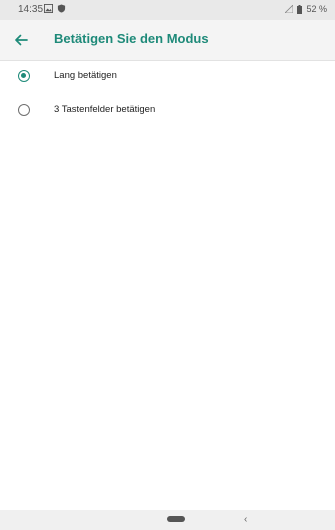 The height and width of the screenshot is (530, 335). I want to click on option-lang-betaetigen: Lang betätigen, so click(167, 77).